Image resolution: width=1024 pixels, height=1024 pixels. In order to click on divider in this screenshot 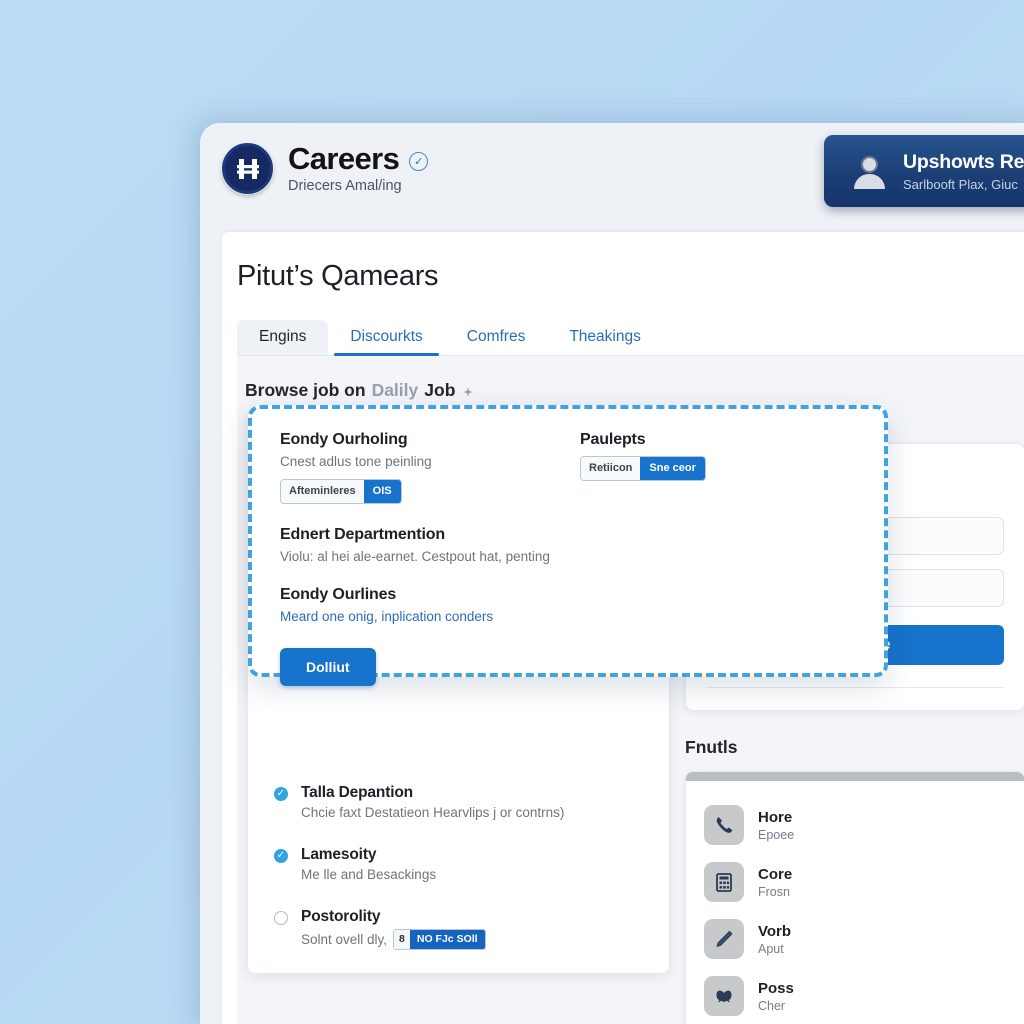, I will do `click(855, 687)`.